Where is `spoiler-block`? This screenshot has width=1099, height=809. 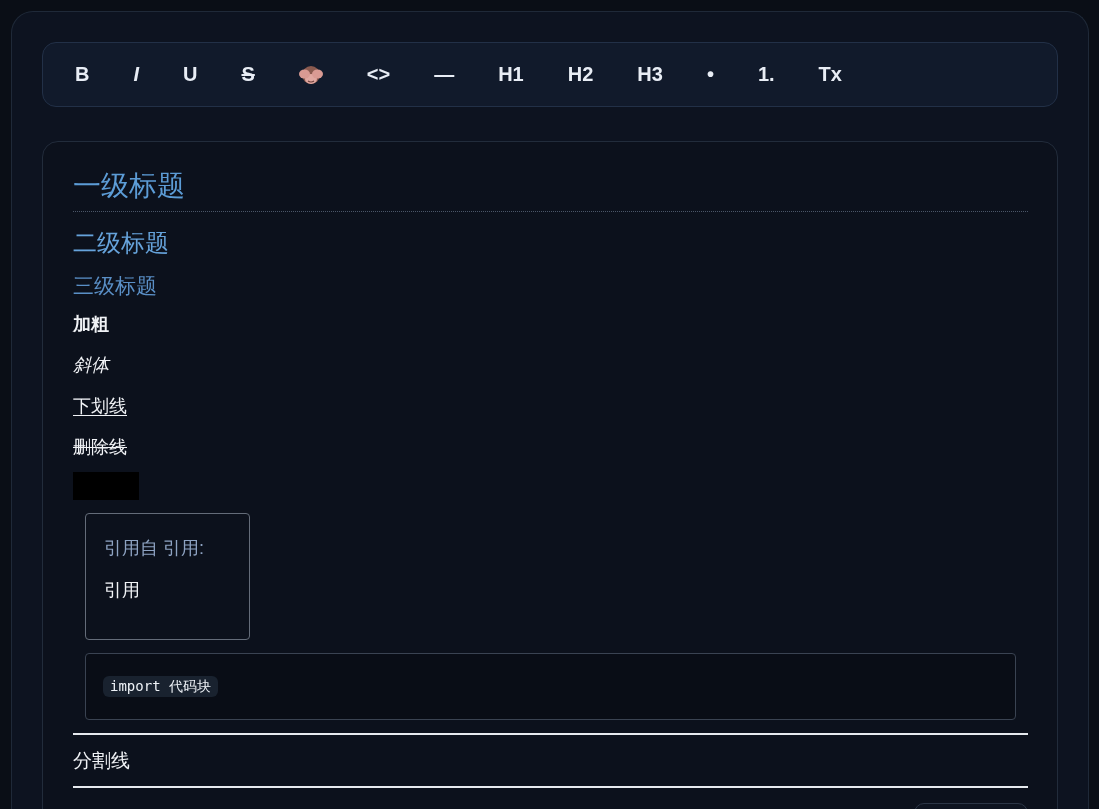
spoiler-block is located at coordinates (106, 486).